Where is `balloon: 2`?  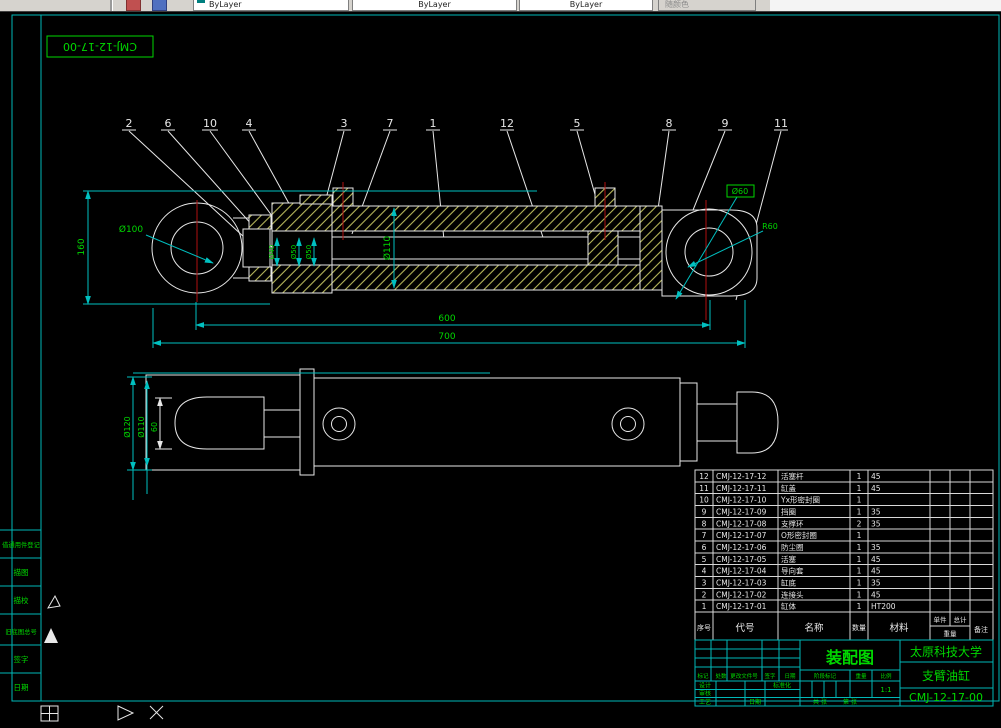 balloon: 2 is located at coordinates (129, 123).